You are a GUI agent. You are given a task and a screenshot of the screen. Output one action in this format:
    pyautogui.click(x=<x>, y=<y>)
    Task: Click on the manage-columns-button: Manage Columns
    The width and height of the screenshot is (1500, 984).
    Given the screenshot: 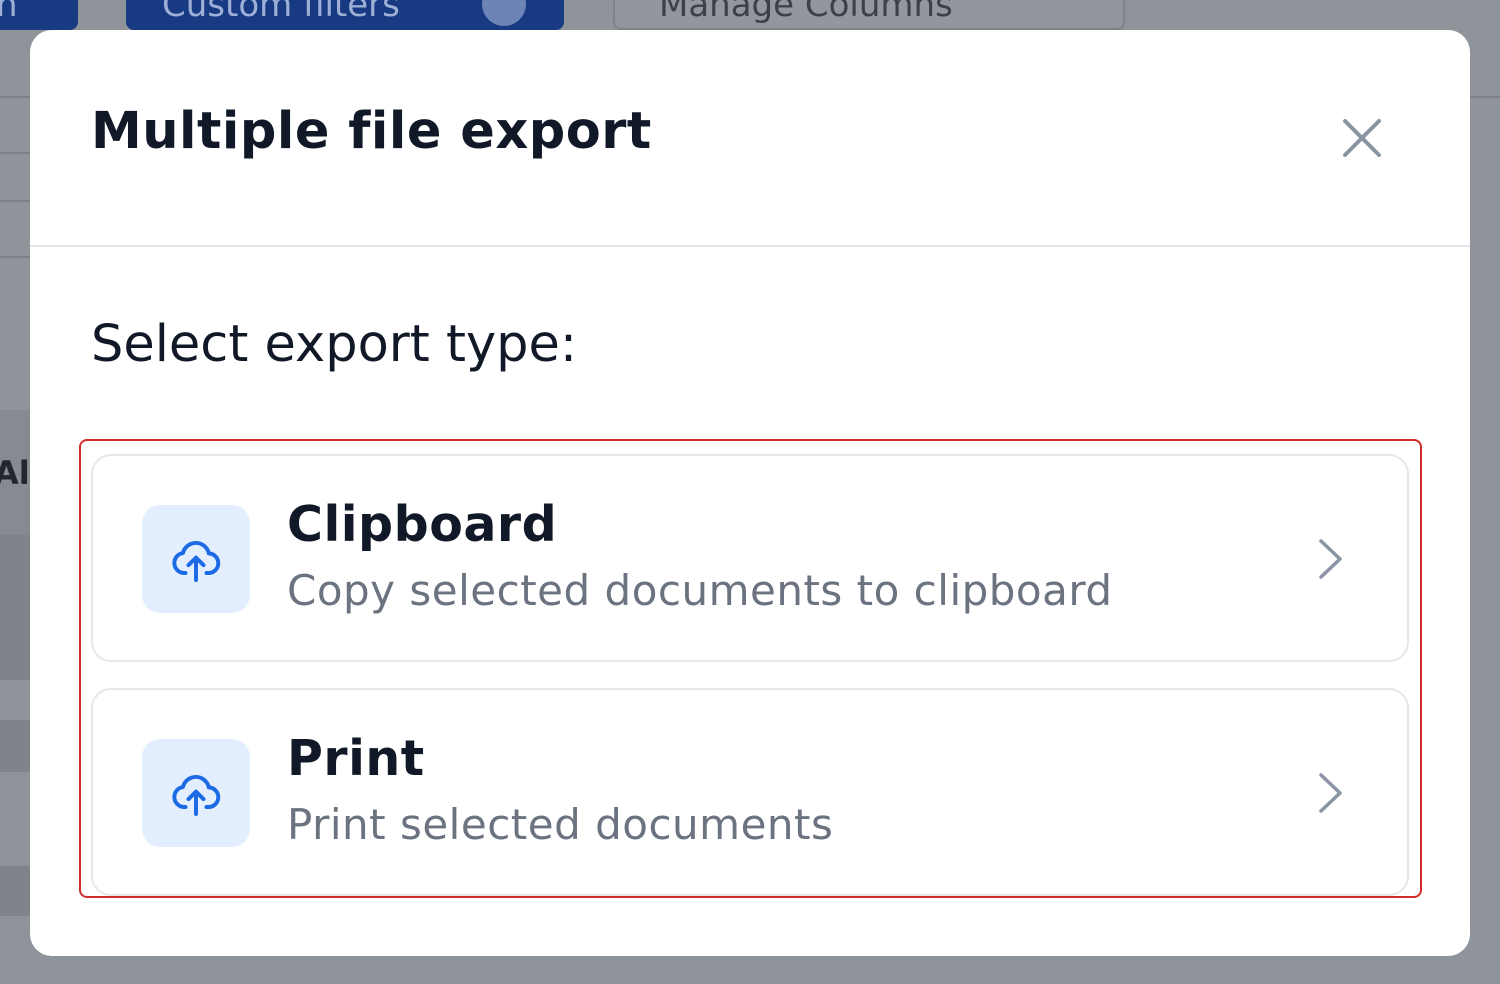 What is the action you would take?
    pyautogui.click(x=869, y=15)
    